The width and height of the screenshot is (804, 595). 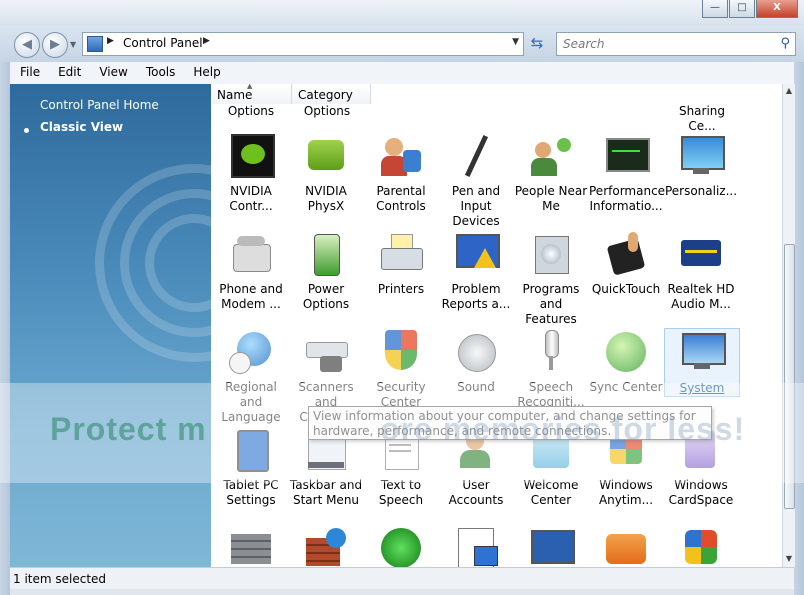 What do you see at coordinates (29, 70) in the screenshot?
I see `menu-file: File` at bounding box center [29, 70].